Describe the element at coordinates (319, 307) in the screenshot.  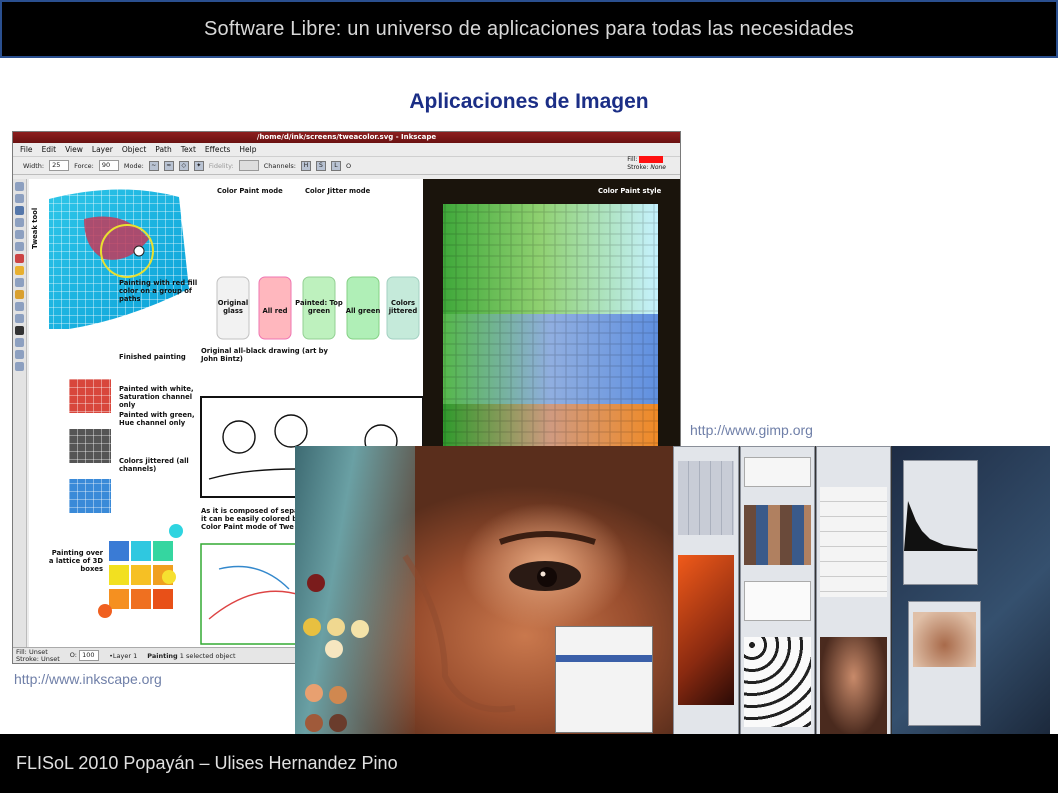
I see `glass-caption-top-green: Painted: Top green` at that location.